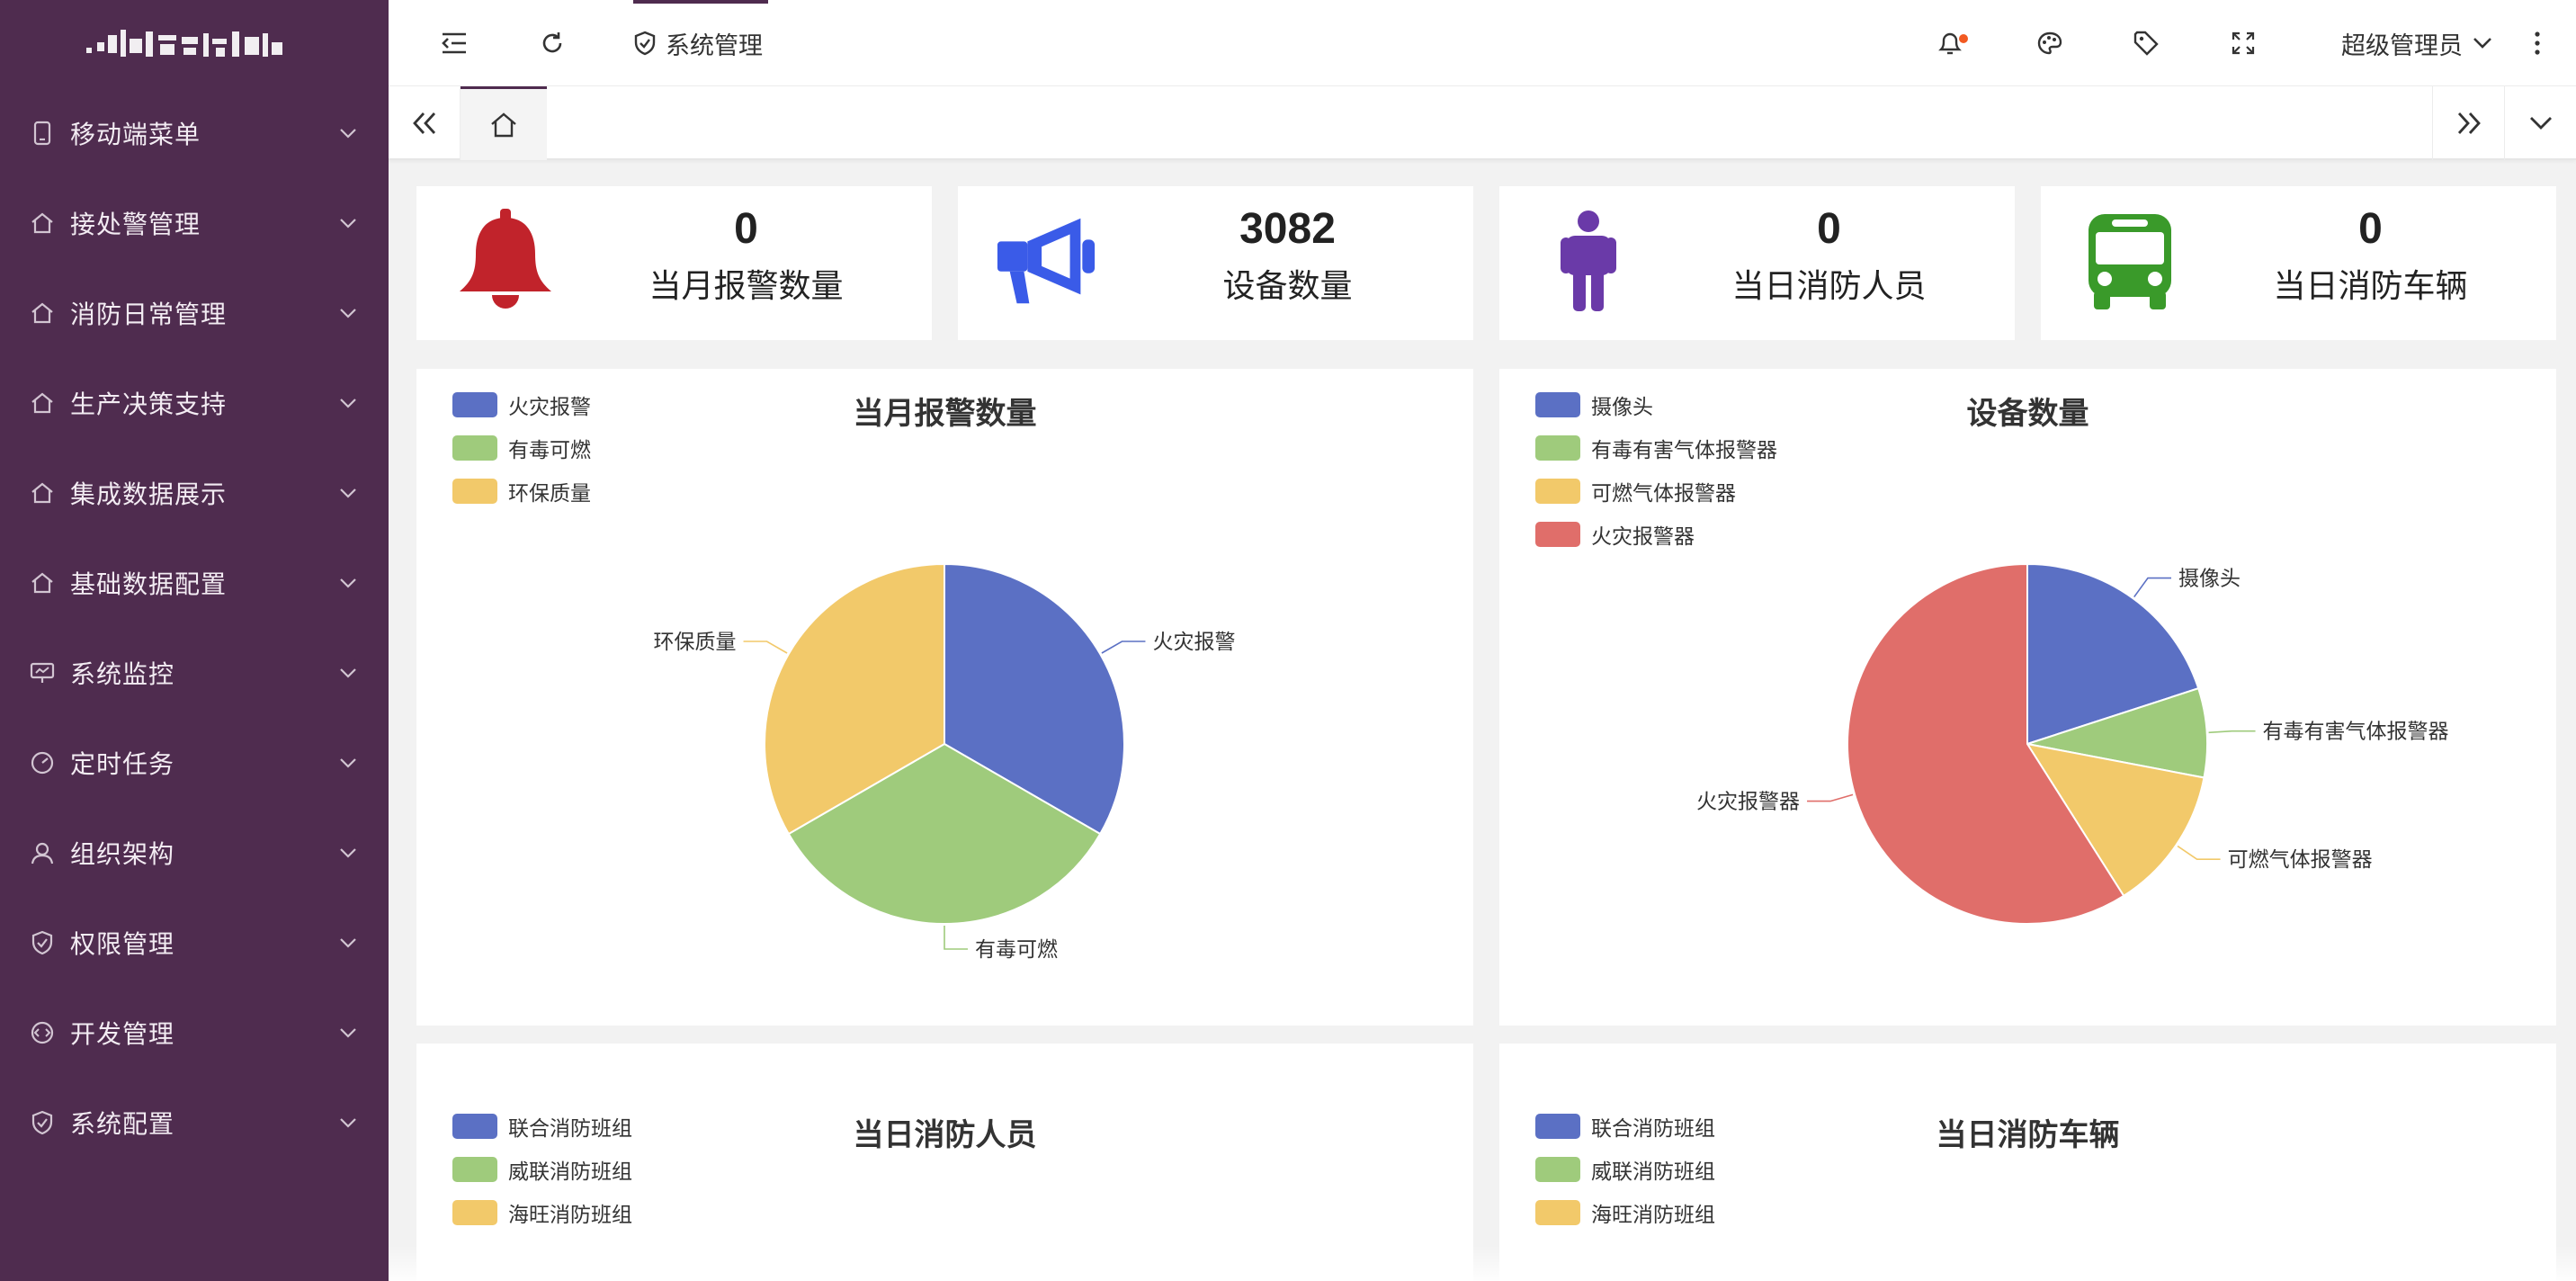 The image size is (2576, 1281). I want to click on stat-label: 当日消防车辆, so click(2370, 286).